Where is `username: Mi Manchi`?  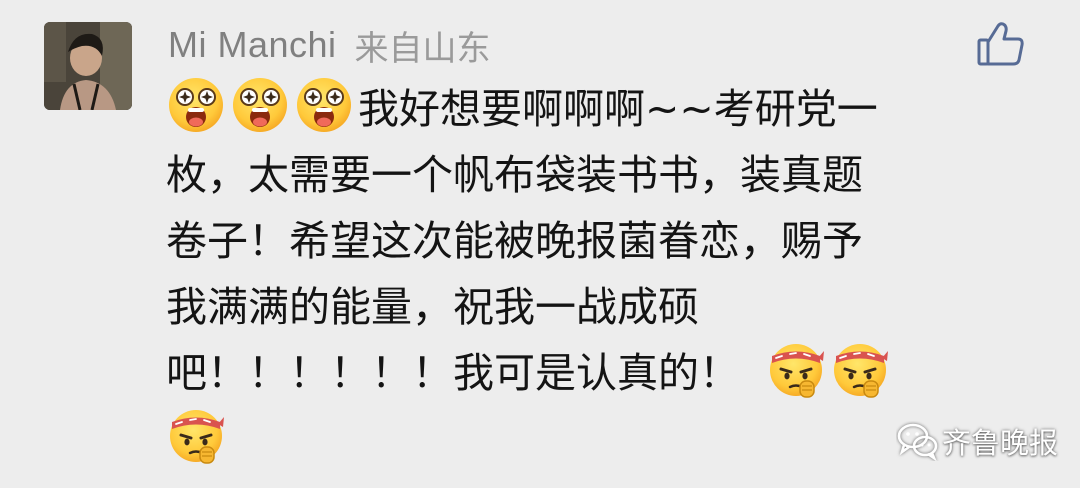 username: Mi Manchi is located at coordinates (252, 45).